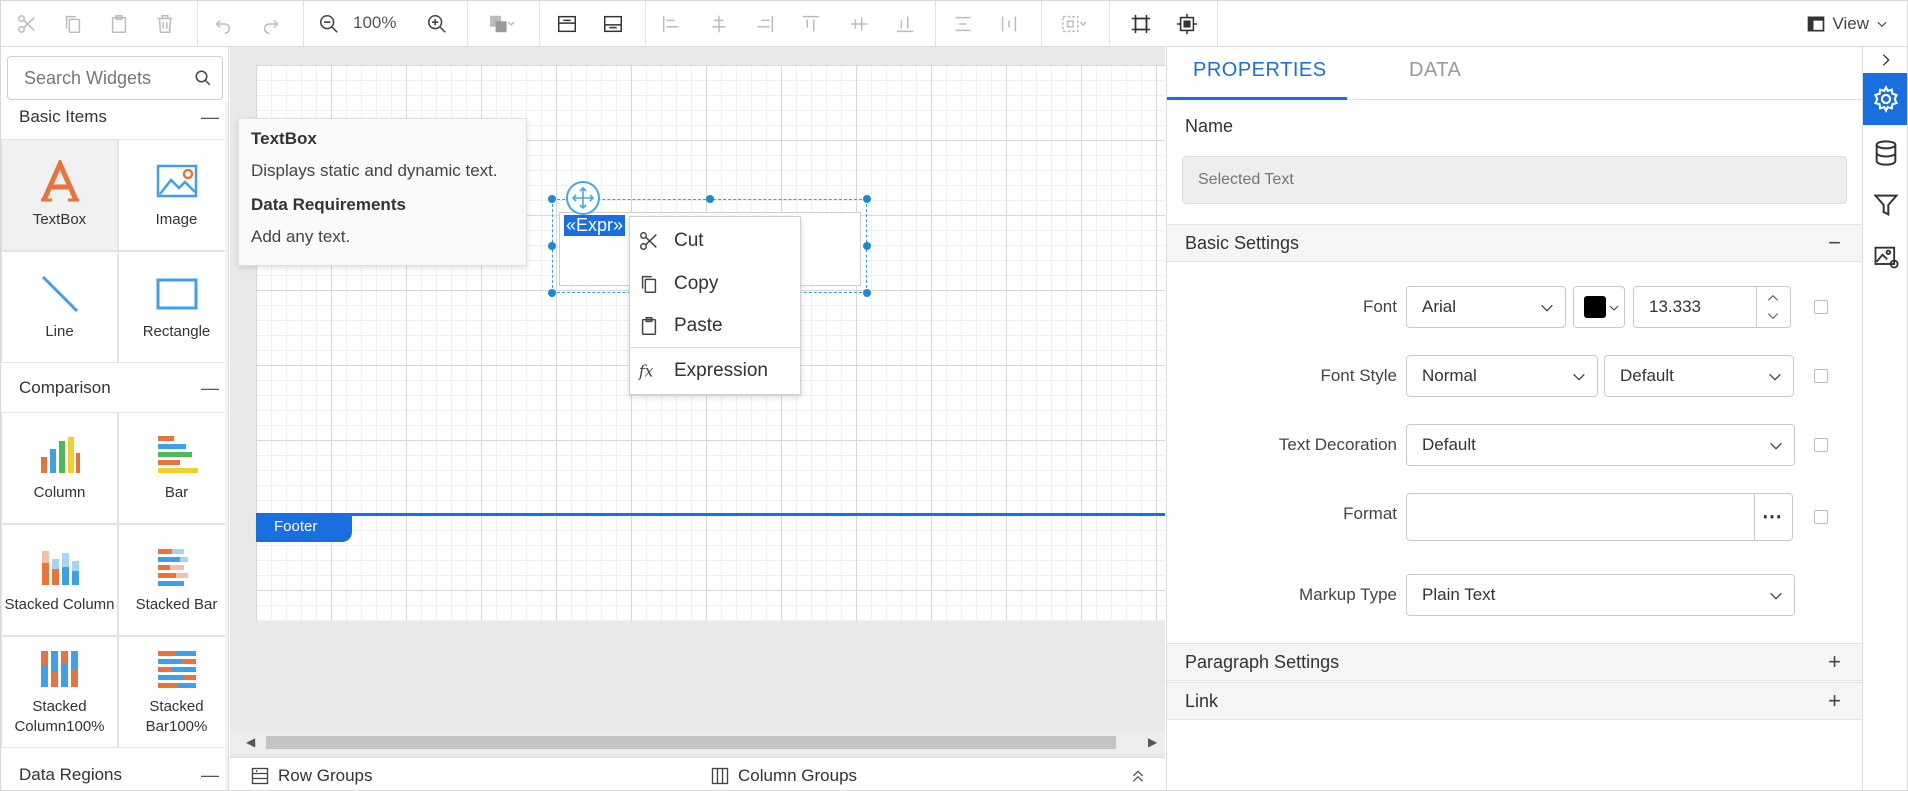  What do you see at coordinates (328, 204) in the screenshot?
I see `tooltip-requirements-title: Data Requirements` at bounding box center [328, 204].